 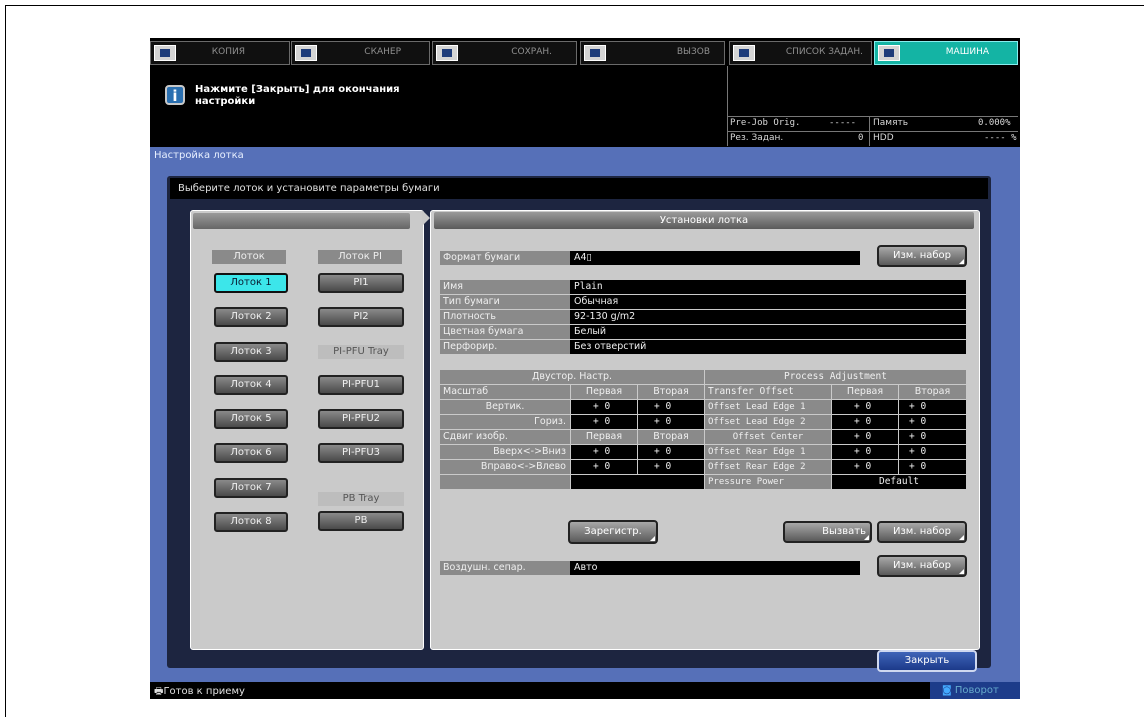 What do you see at coordinates (199, 155) in the screenshot?
I see `screen-title: Настройка лотка` at bounding box center [199, 155].